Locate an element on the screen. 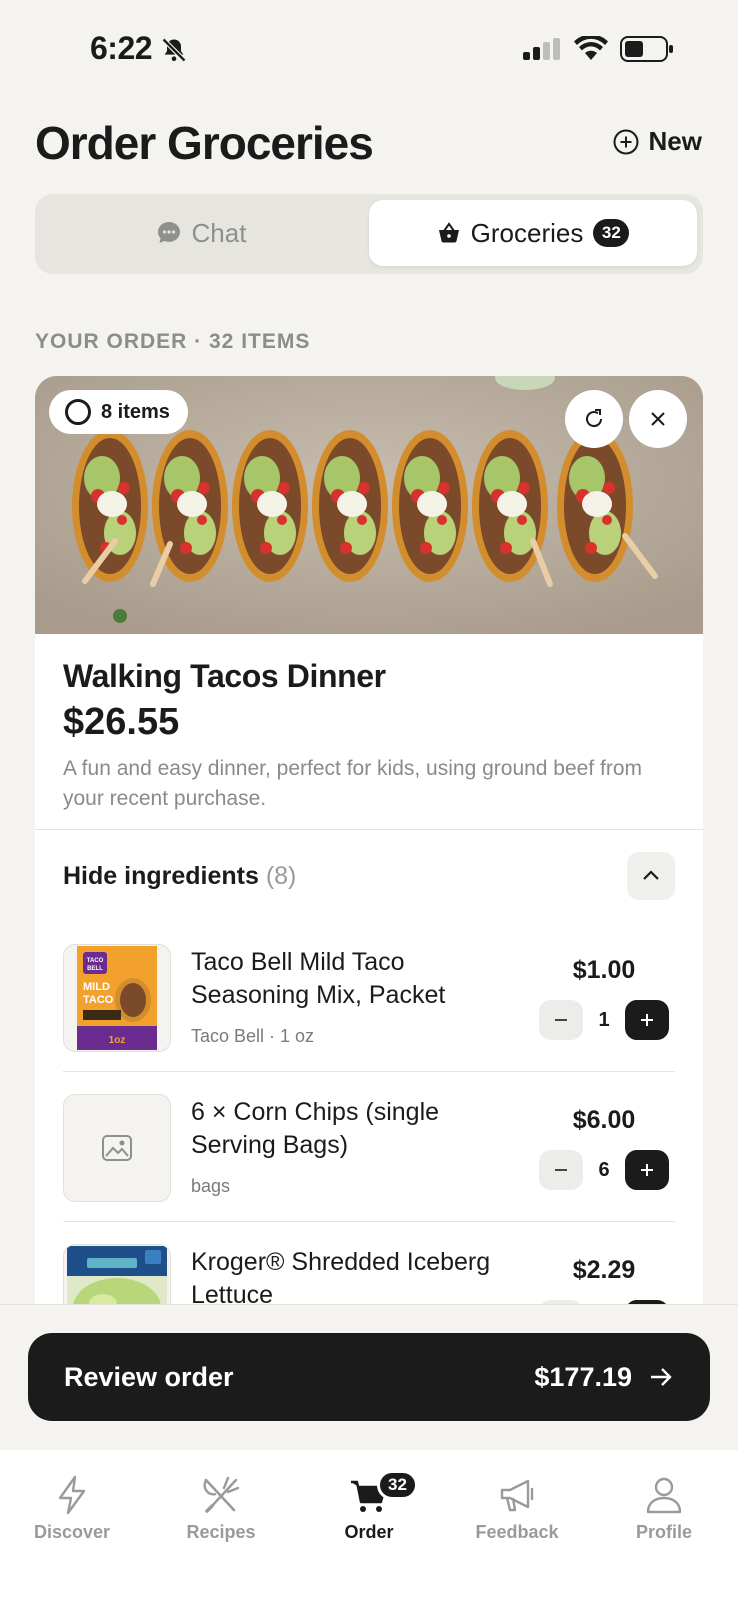  collapse-ingredients-button is located at coordinates (651, 876).